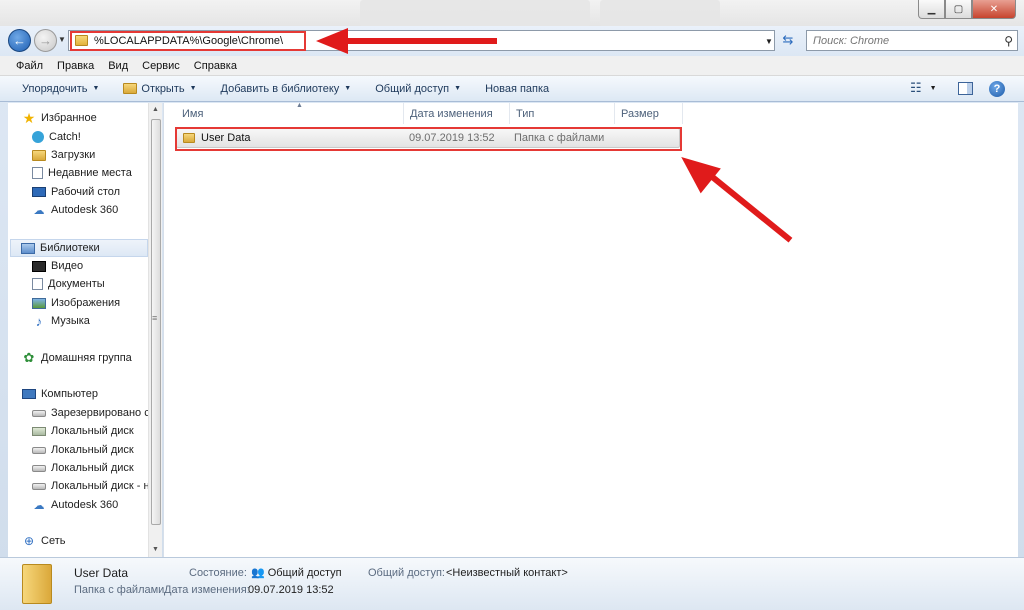  Describe the element at coordinates (39, 266) in the screenshot. I see `video-icon` at that location.